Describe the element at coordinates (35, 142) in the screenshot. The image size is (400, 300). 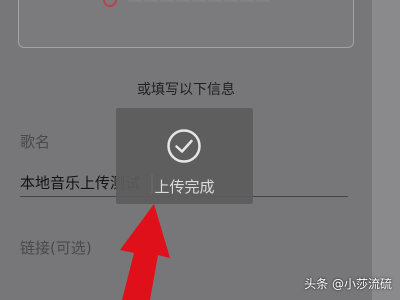
I see `song-name-label: 歌名` at that location.